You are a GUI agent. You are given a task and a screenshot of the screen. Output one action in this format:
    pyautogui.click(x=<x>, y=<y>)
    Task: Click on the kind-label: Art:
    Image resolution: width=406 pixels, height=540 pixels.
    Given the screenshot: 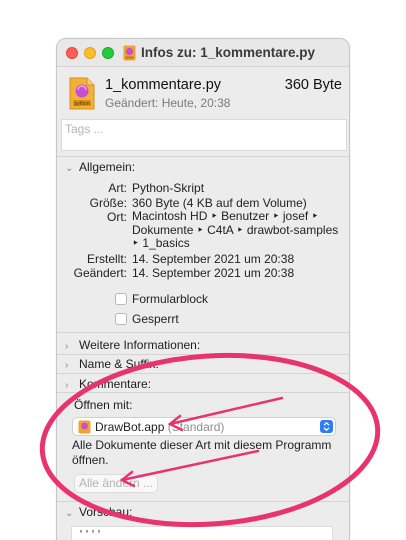 What is the action you would take?
    pyautogui.click(x=117, y=188)
    